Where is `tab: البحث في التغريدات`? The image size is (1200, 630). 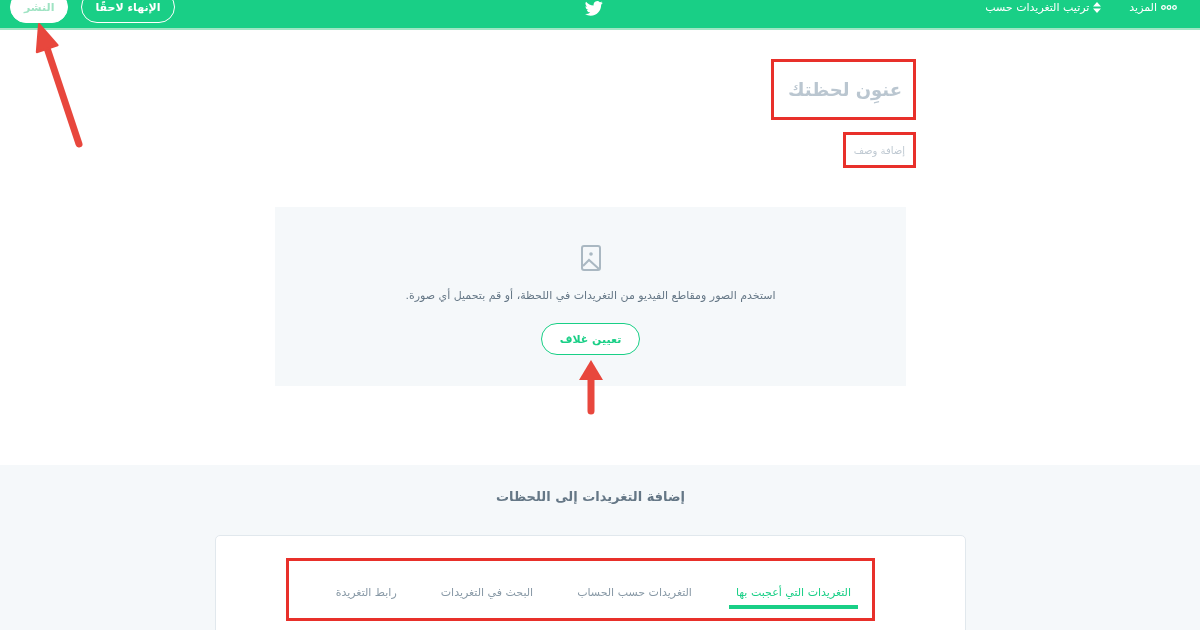
tab: البحث في التغريدات is located at coordinates (487, 585).